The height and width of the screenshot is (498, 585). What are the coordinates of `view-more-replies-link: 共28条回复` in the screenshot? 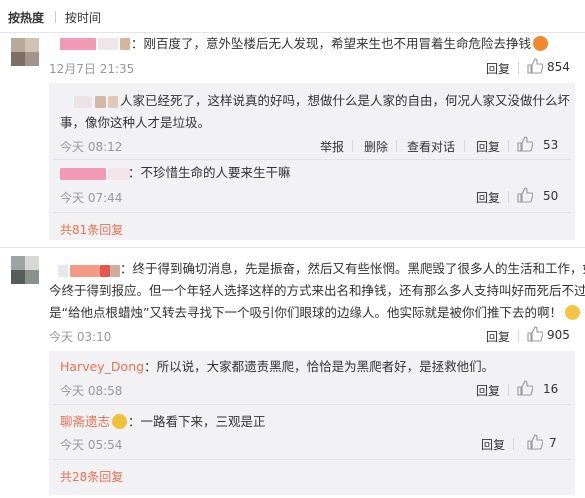 It's located at (91, 476).